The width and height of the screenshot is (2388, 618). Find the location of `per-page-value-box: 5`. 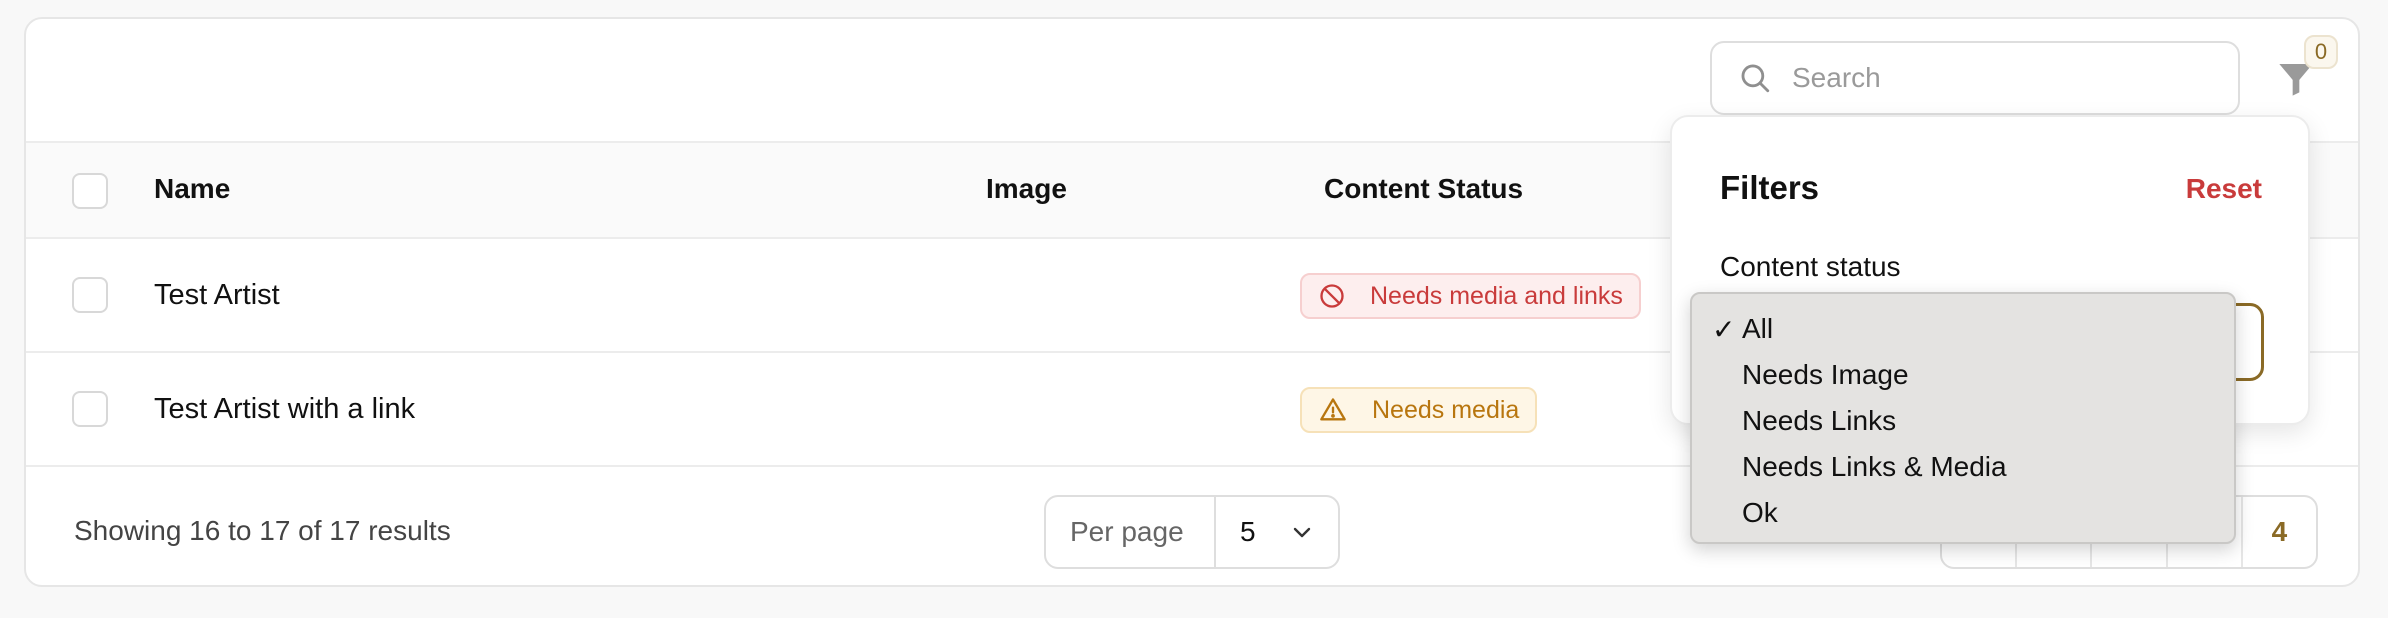

per-page-value-box: 5 is located at coordinates (1277, 532).